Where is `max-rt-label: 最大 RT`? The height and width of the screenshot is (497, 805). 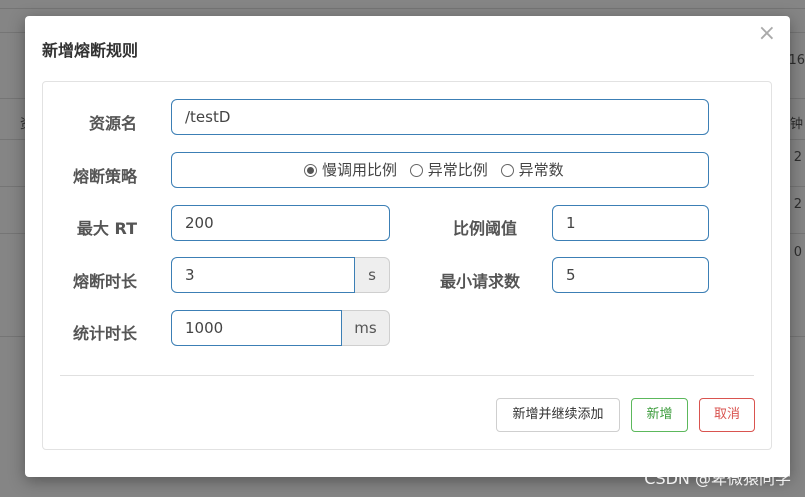 max-rt-label: 最大 RT is located at coordinates (106, 228).